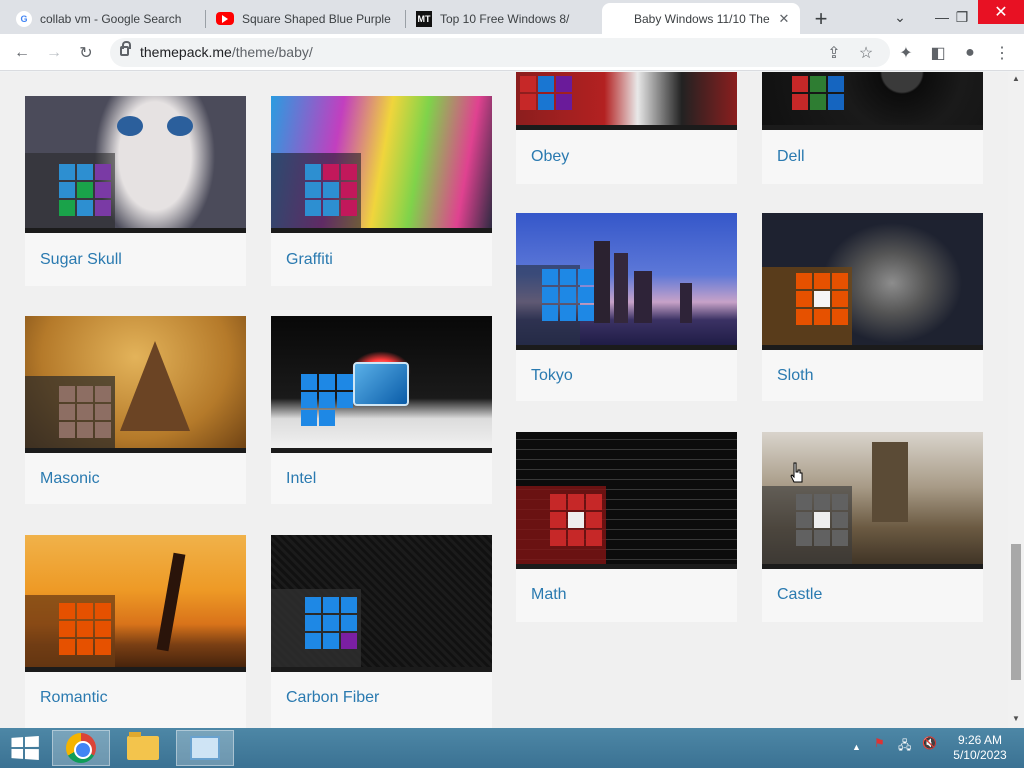 This screenshot has height=768, width=1024. What do you see at coordinates (701, 18) in the screenshot?
I see `tab-baby-windows: Baby Windows 11/10 The ✕` at bounding box center [701, 18].